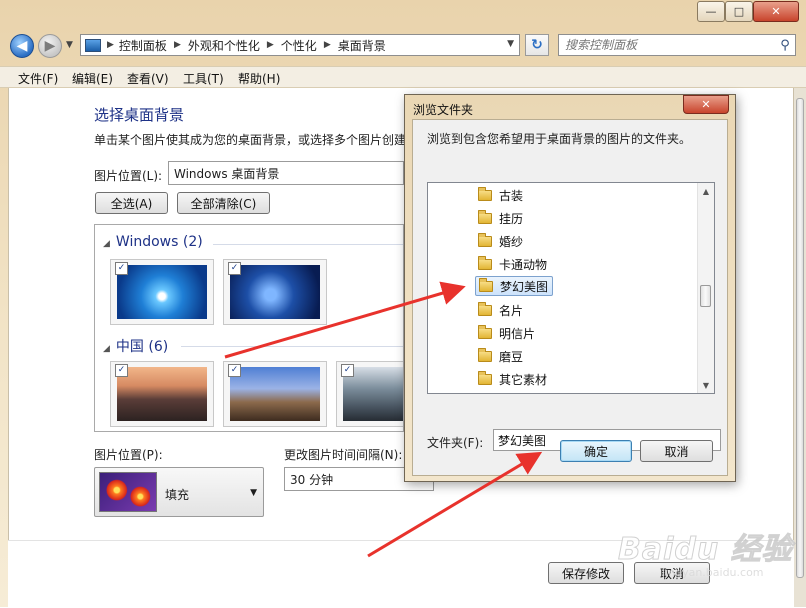  Describe the element at coordinates (135, 346) in the screenshot. I see `group-header-china: ◢ 中国 (6)` at that location.